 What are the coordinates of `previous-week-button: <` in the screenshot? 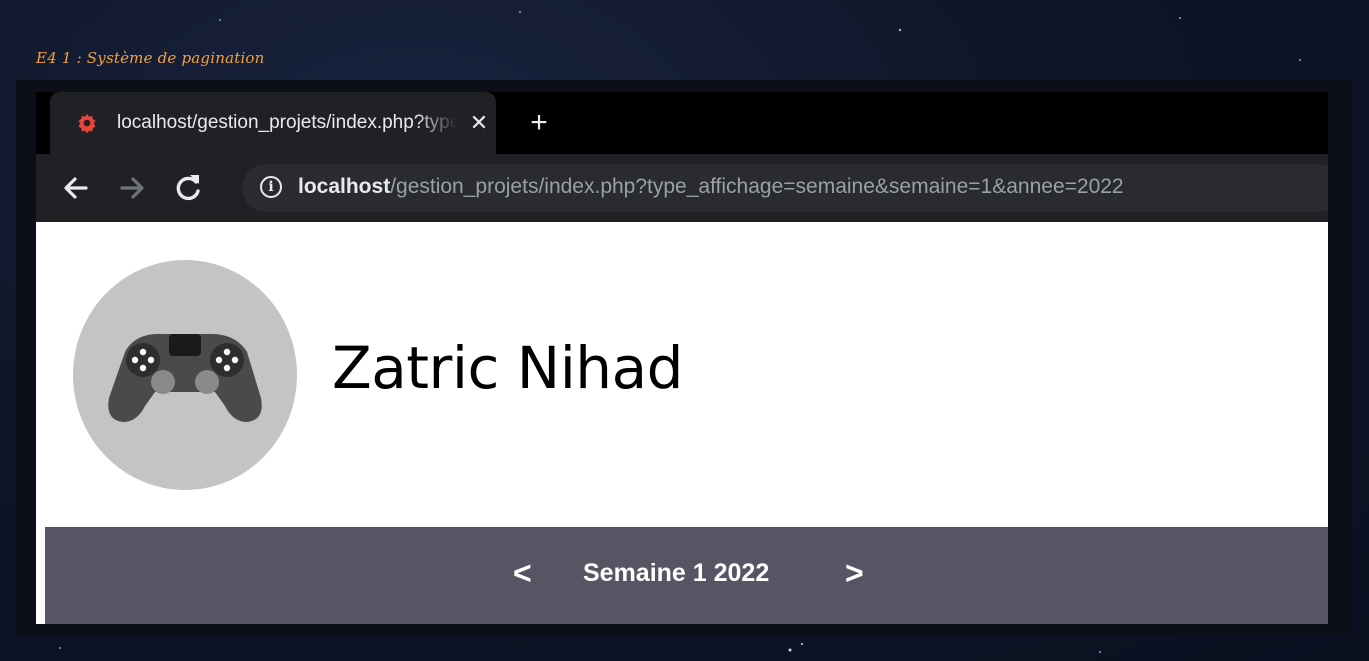 It's located at (522, 573).